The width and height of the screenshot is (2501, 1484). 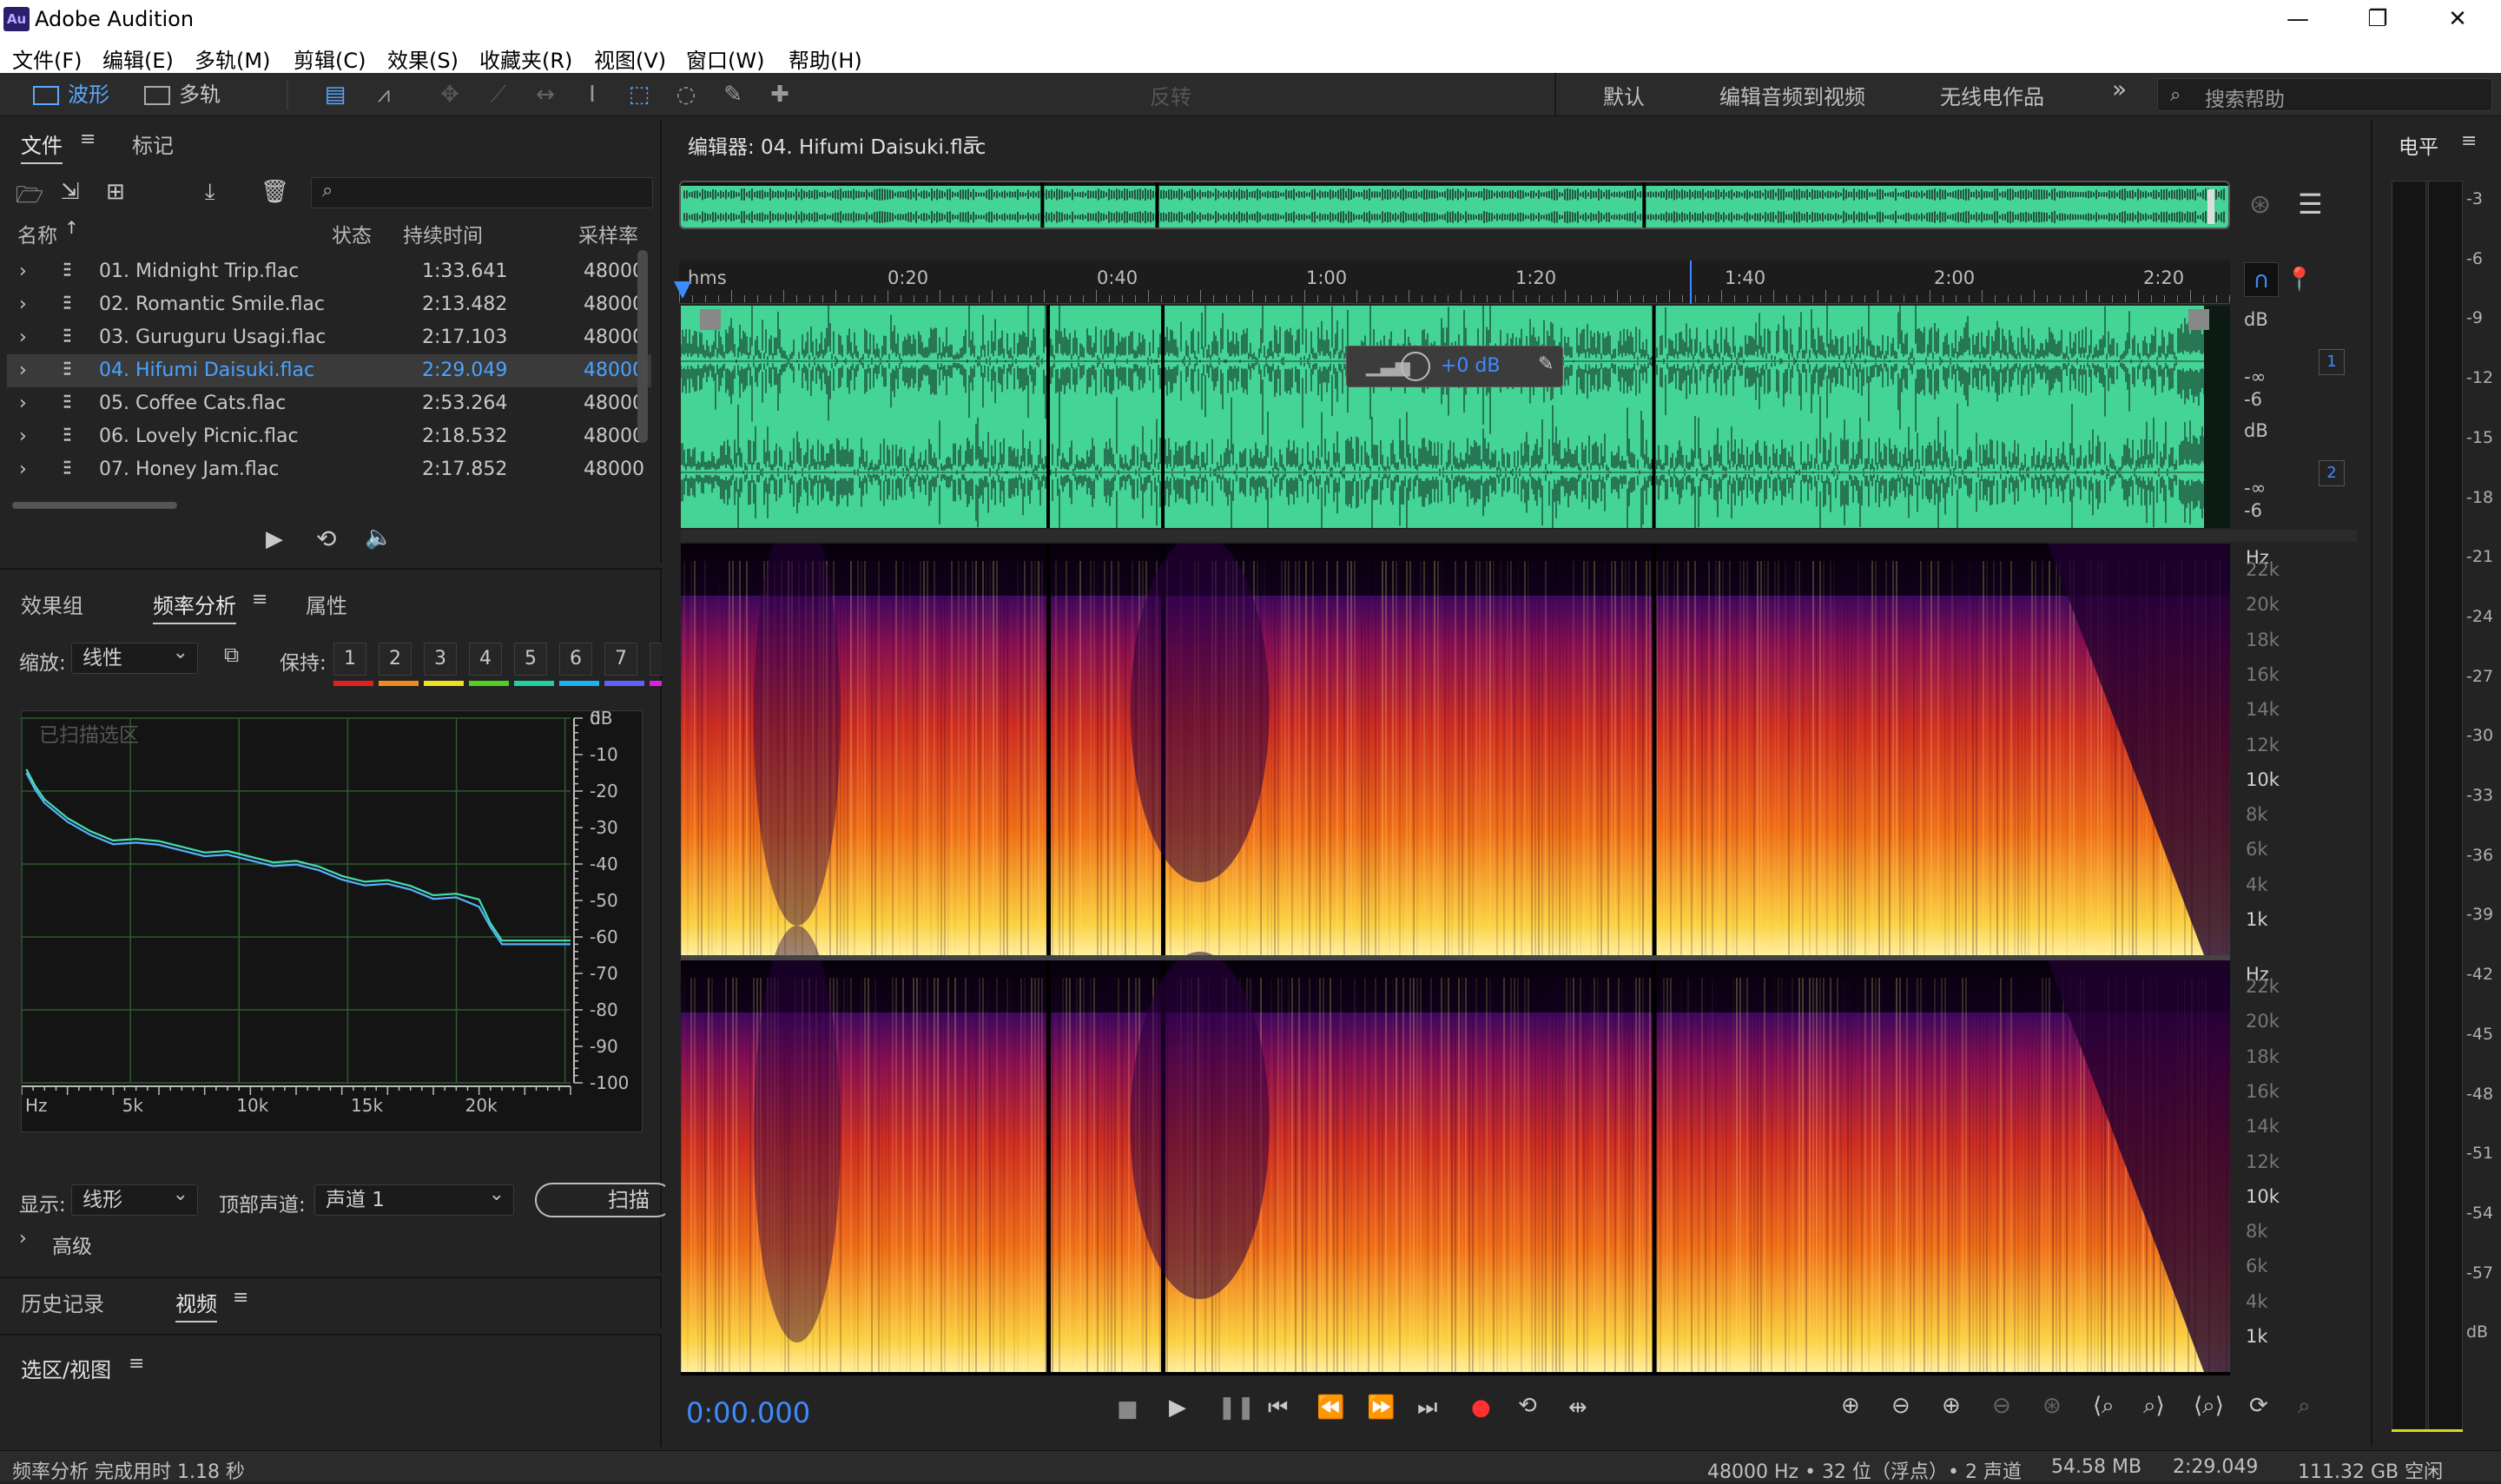 What do you see at coordinates (608, 233) in the screenshot?
I see `col-samplerate: 采样率` at bounding box center [608, 233].